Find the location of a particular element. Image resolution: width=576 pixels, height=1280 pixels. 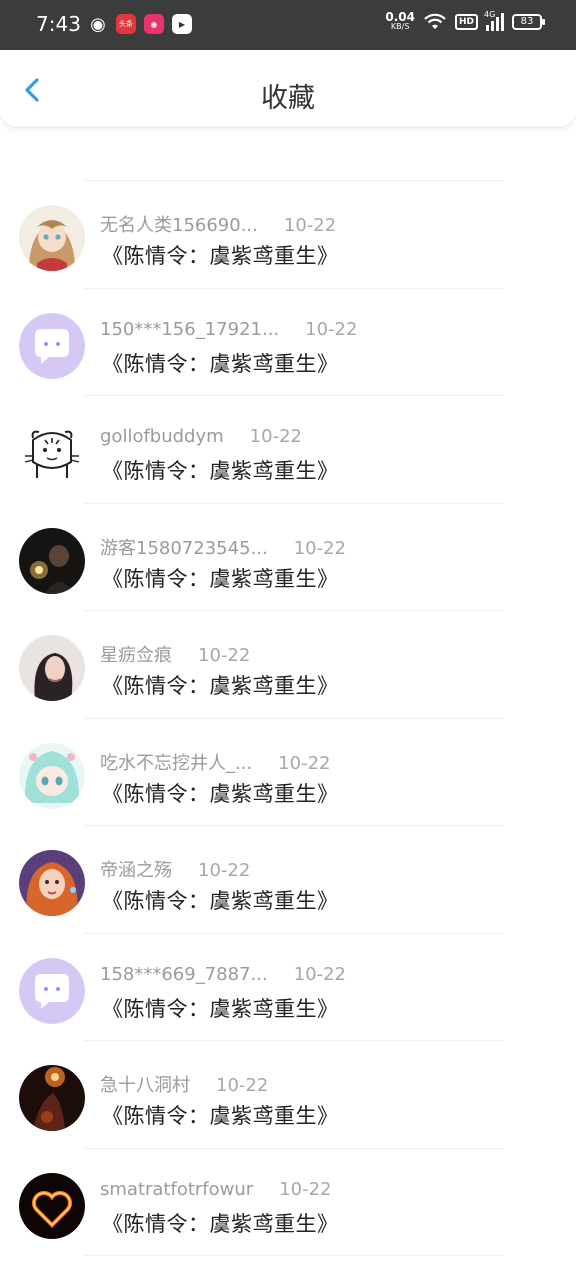

item-meta: 游客1580723545... 10-22 is located at coordinates (223, 547).